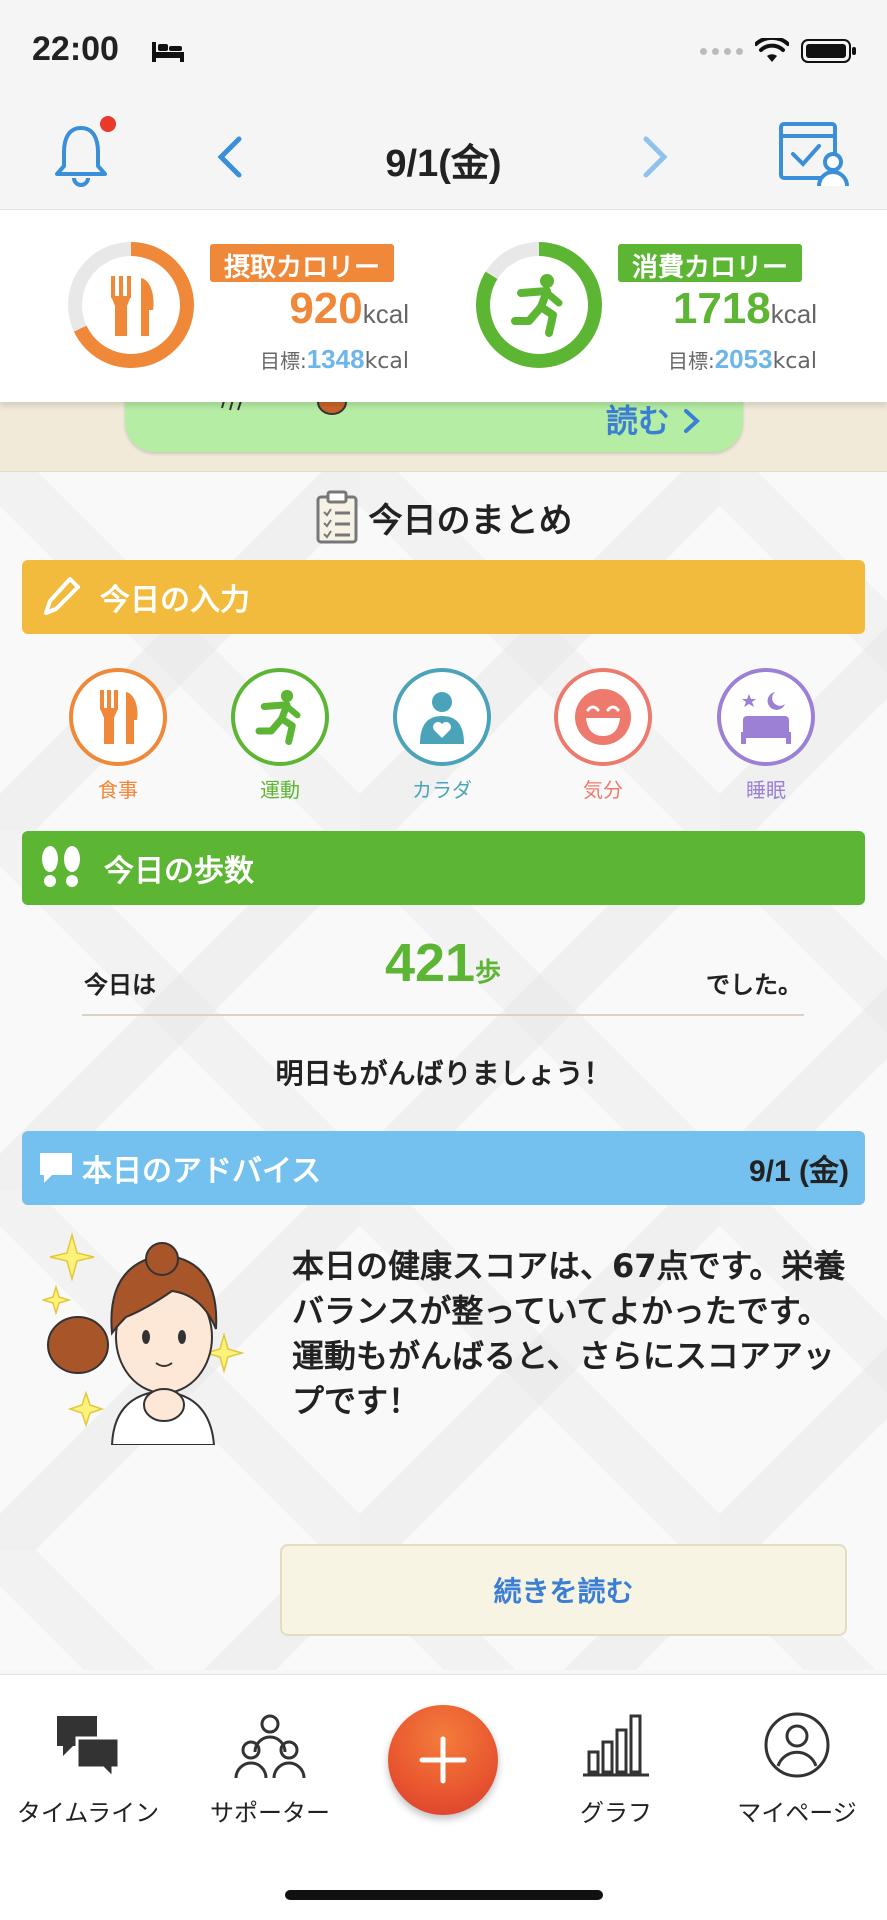 The image size is (887, 1920). What do you see at coordinates (270, 1746) in the screenshot?
I see `people-icon` at bounding box center [270, 1746].